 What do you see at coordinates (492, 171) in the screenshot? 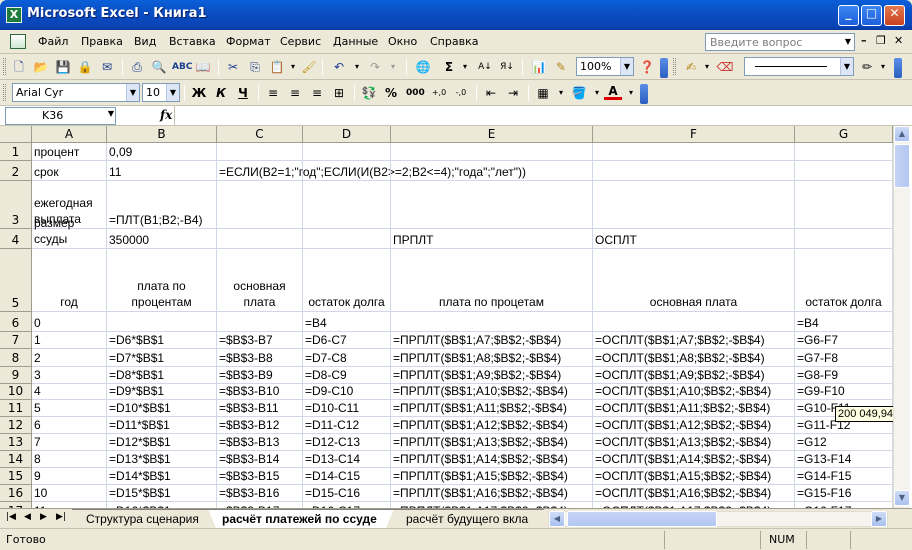
I see `cell-e2` at bounding box center [492, 171].